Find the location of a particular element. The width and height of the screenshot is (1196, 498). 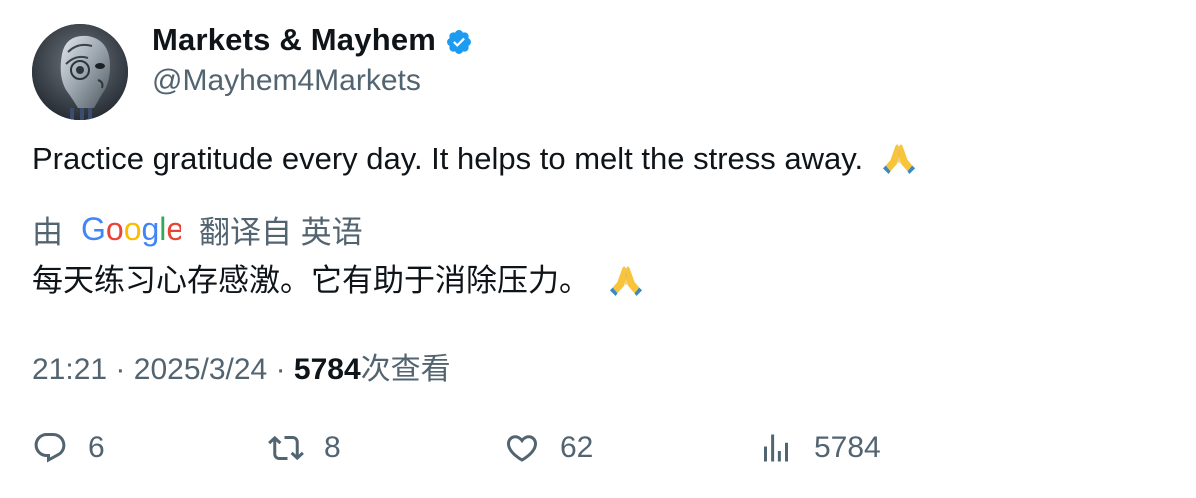

google-logo-icon: Google is located at coordinates (131, 229).